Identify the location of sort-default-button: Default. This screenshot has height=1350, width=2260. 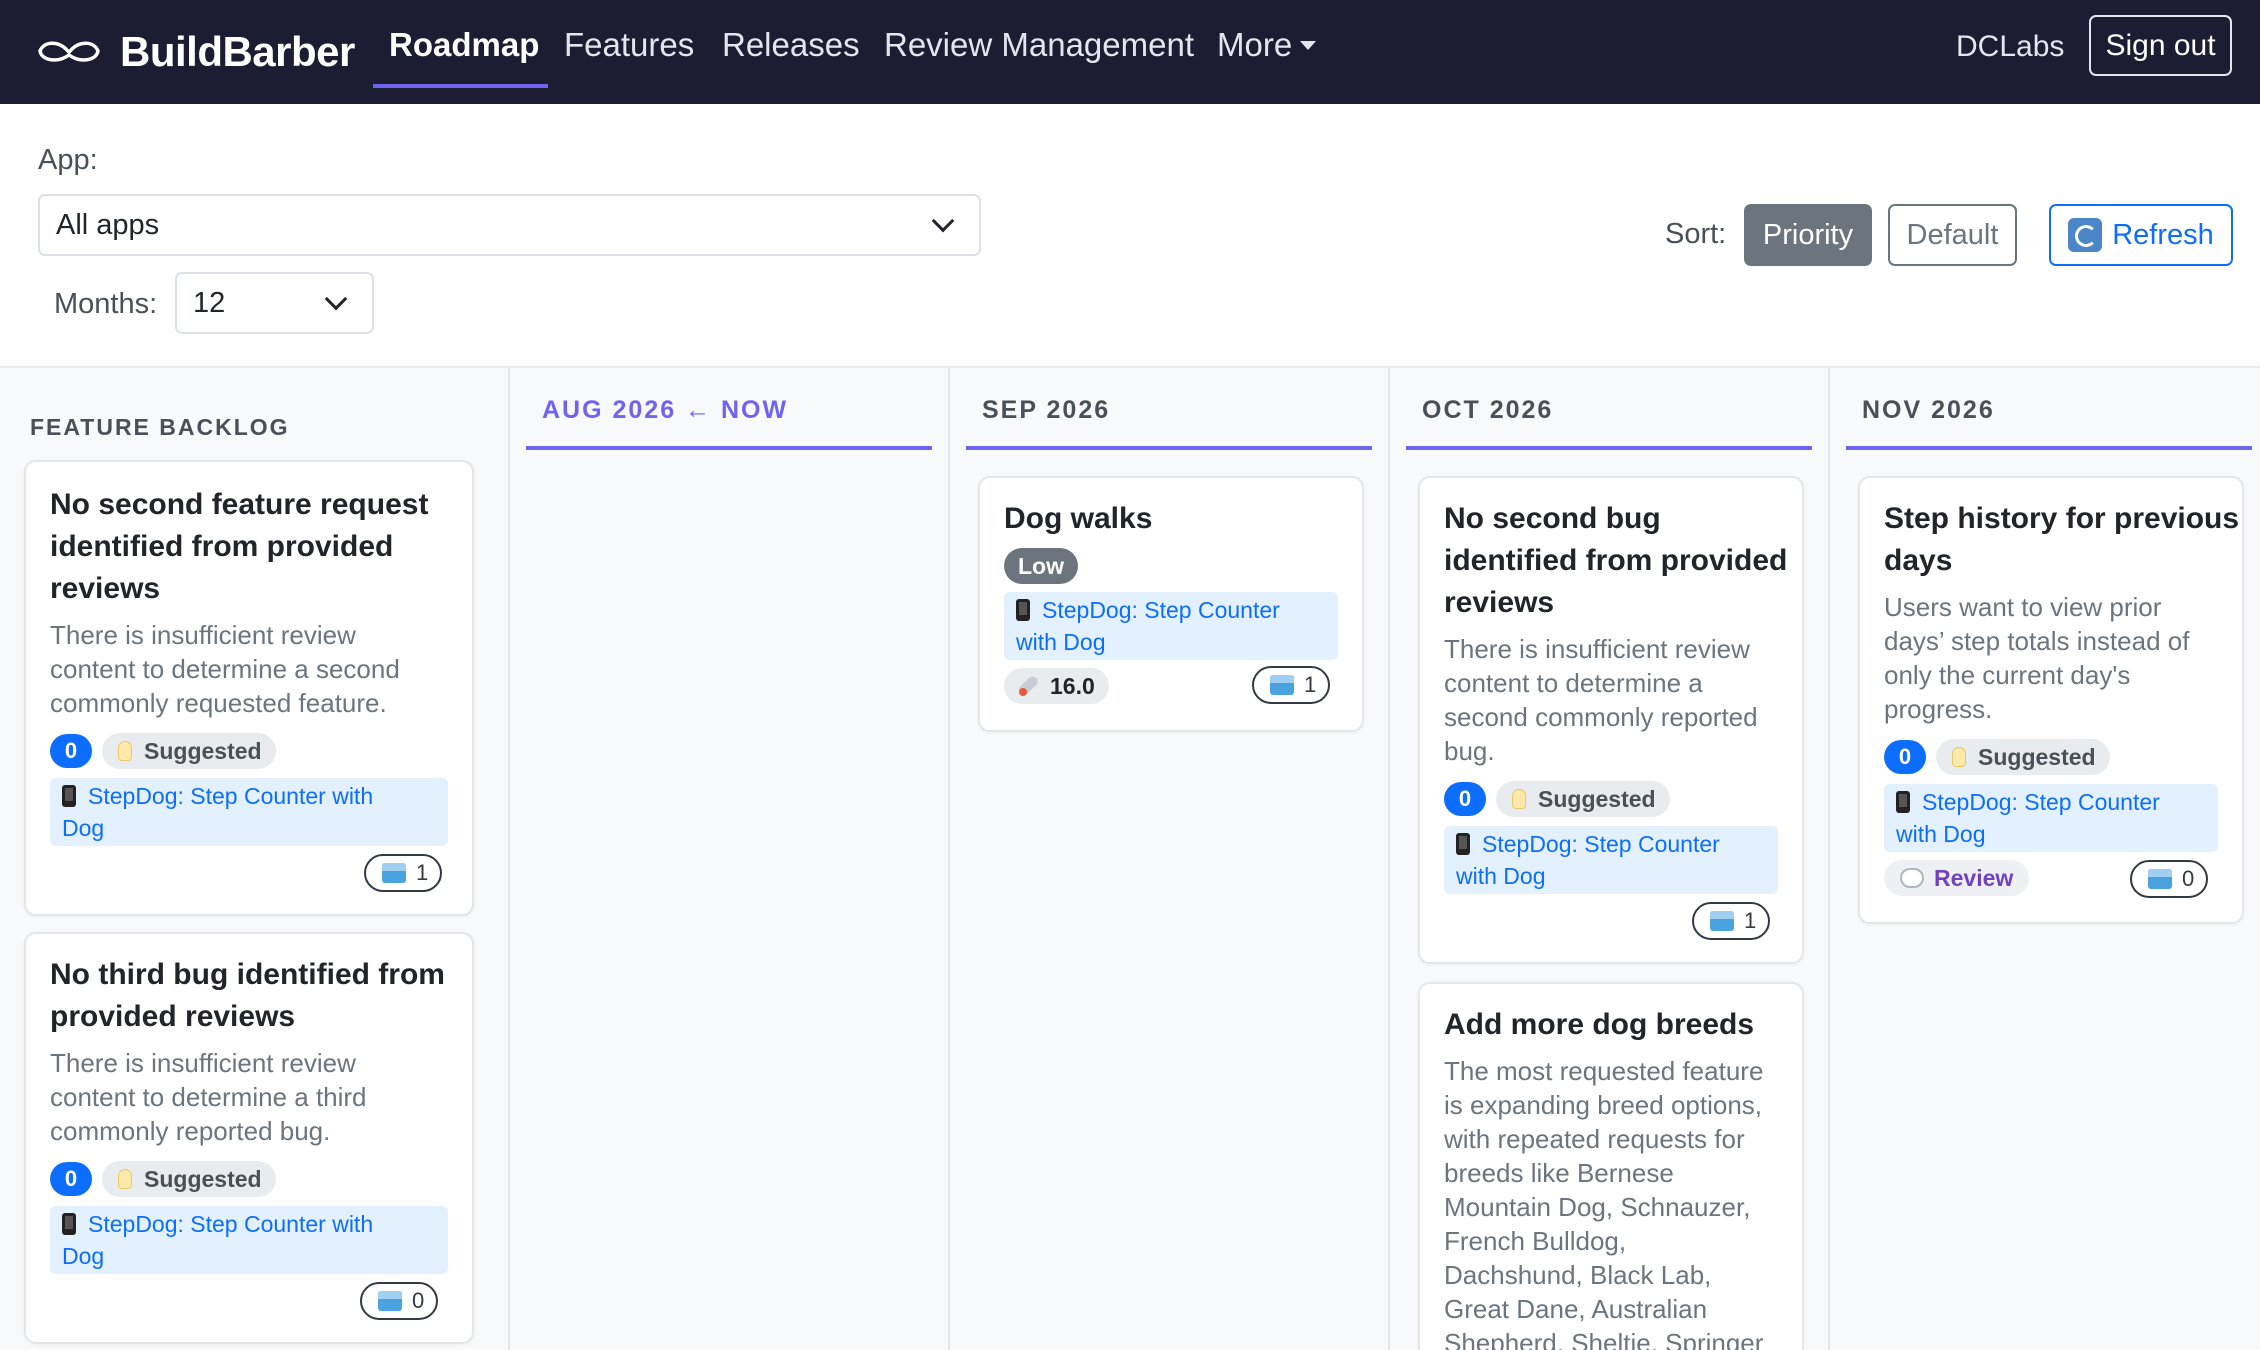
(1952, 235).